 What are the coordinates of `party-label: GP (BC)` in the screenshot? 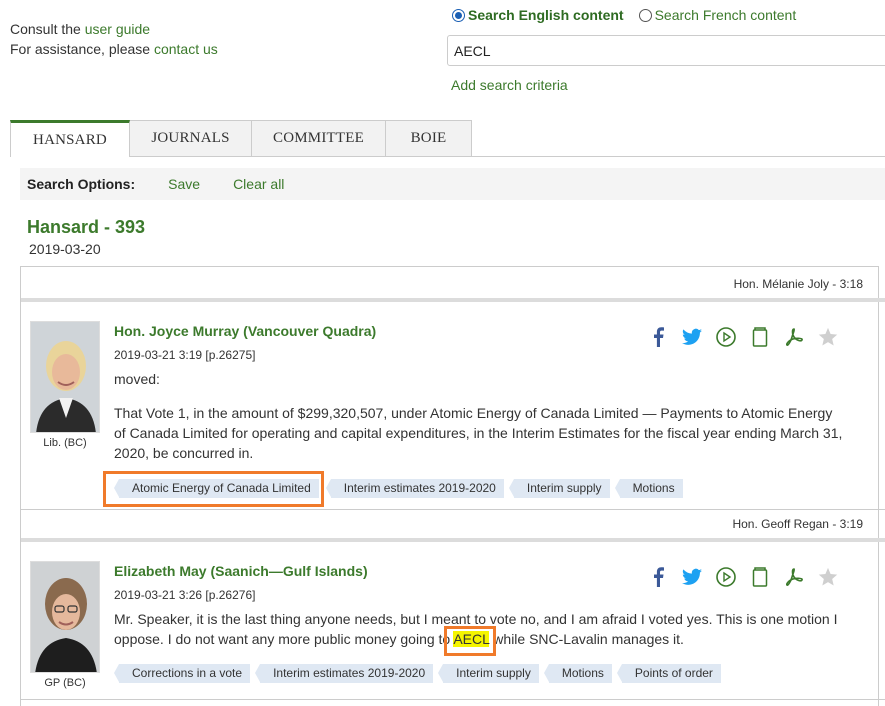 It's located at (65, 683).